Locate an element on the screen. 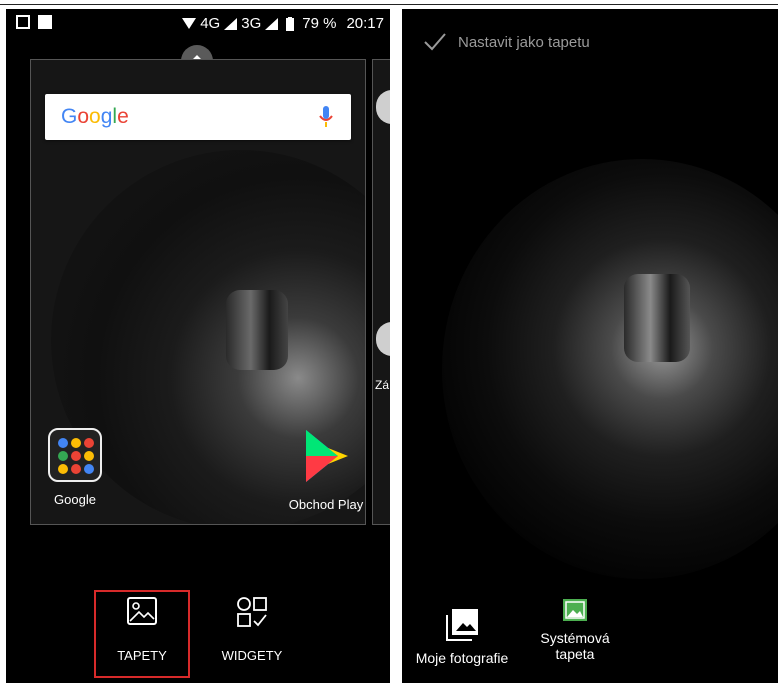 This screenshot has width=778, height=684. set-wallpaper-label: Nastavit jako tapetu is located at coordinates (524, 42).